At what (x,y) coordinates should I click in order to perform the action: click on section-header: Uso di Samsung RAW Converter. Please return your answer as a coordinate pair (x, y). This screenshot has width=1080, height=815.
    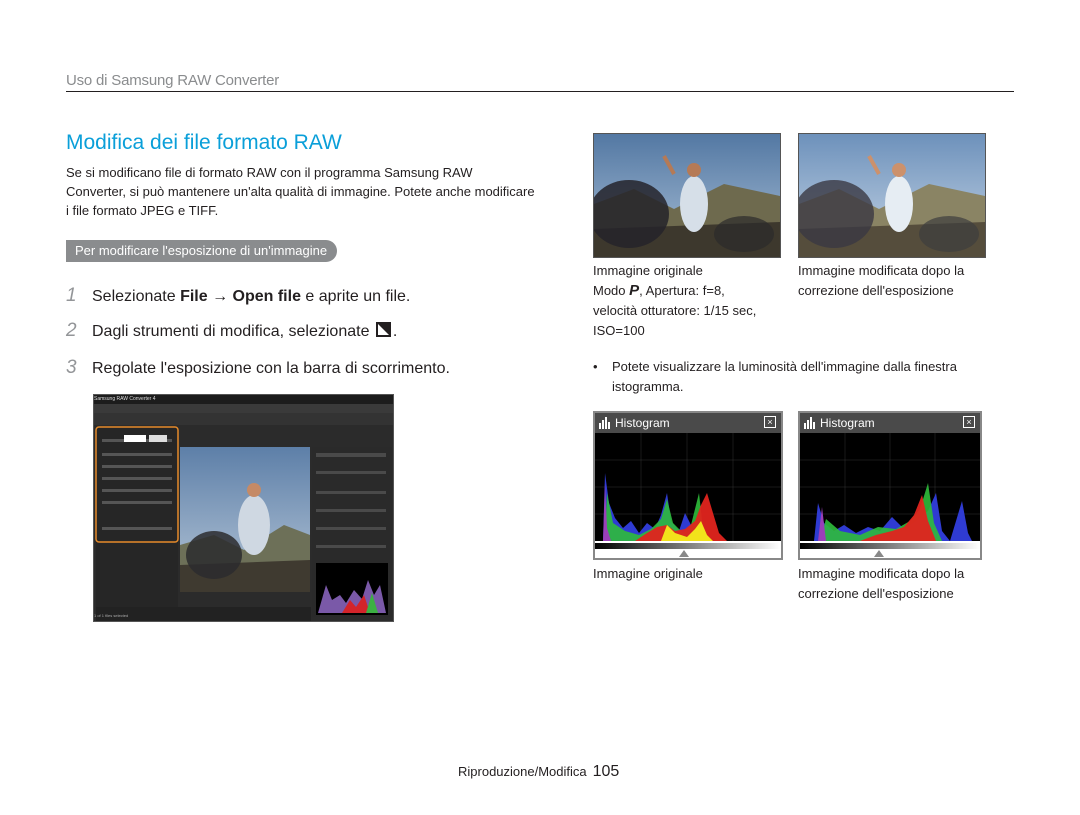
    Looking at the image, I should click on (173, 80).